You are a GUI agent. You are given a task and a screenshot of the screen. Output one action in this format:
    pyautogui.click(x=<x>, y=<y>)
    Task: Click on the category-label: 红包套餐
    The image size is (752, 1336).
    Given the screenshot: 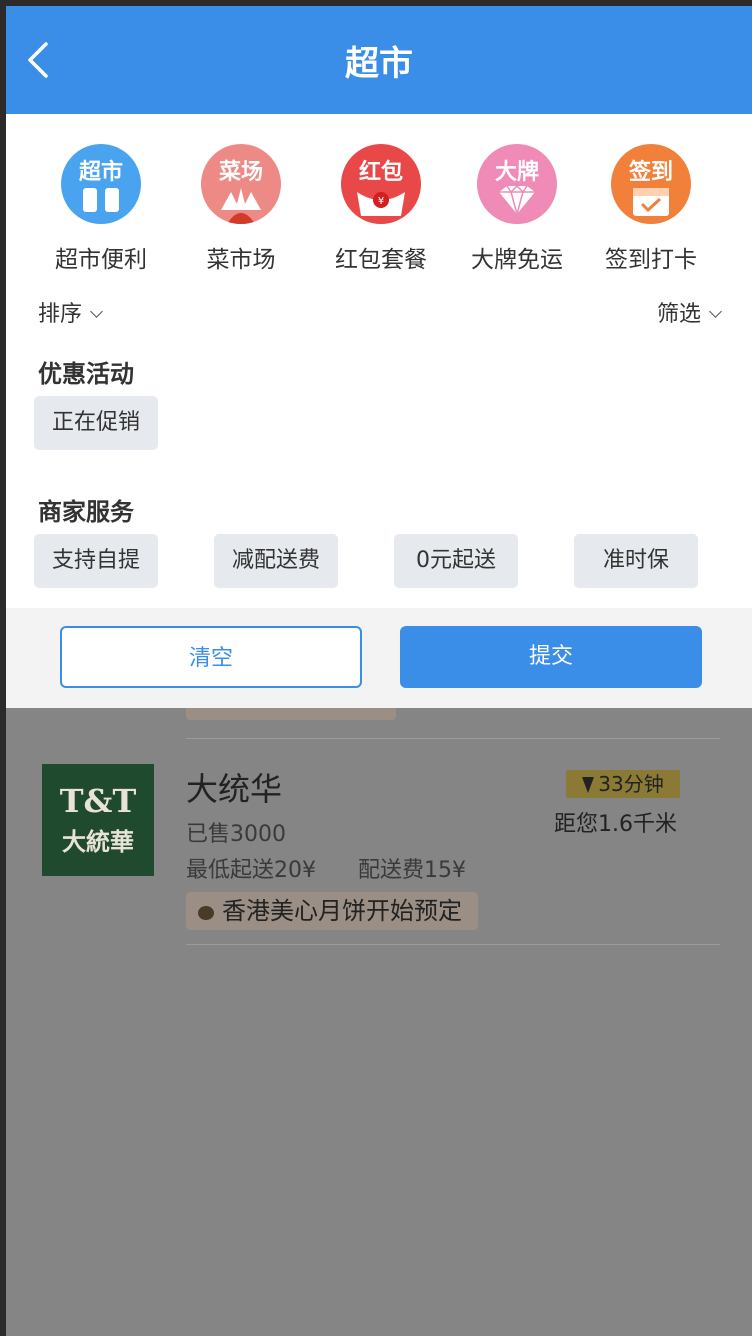 What is the action you would take?
    pyautogui.click(x=381, y=260)
    